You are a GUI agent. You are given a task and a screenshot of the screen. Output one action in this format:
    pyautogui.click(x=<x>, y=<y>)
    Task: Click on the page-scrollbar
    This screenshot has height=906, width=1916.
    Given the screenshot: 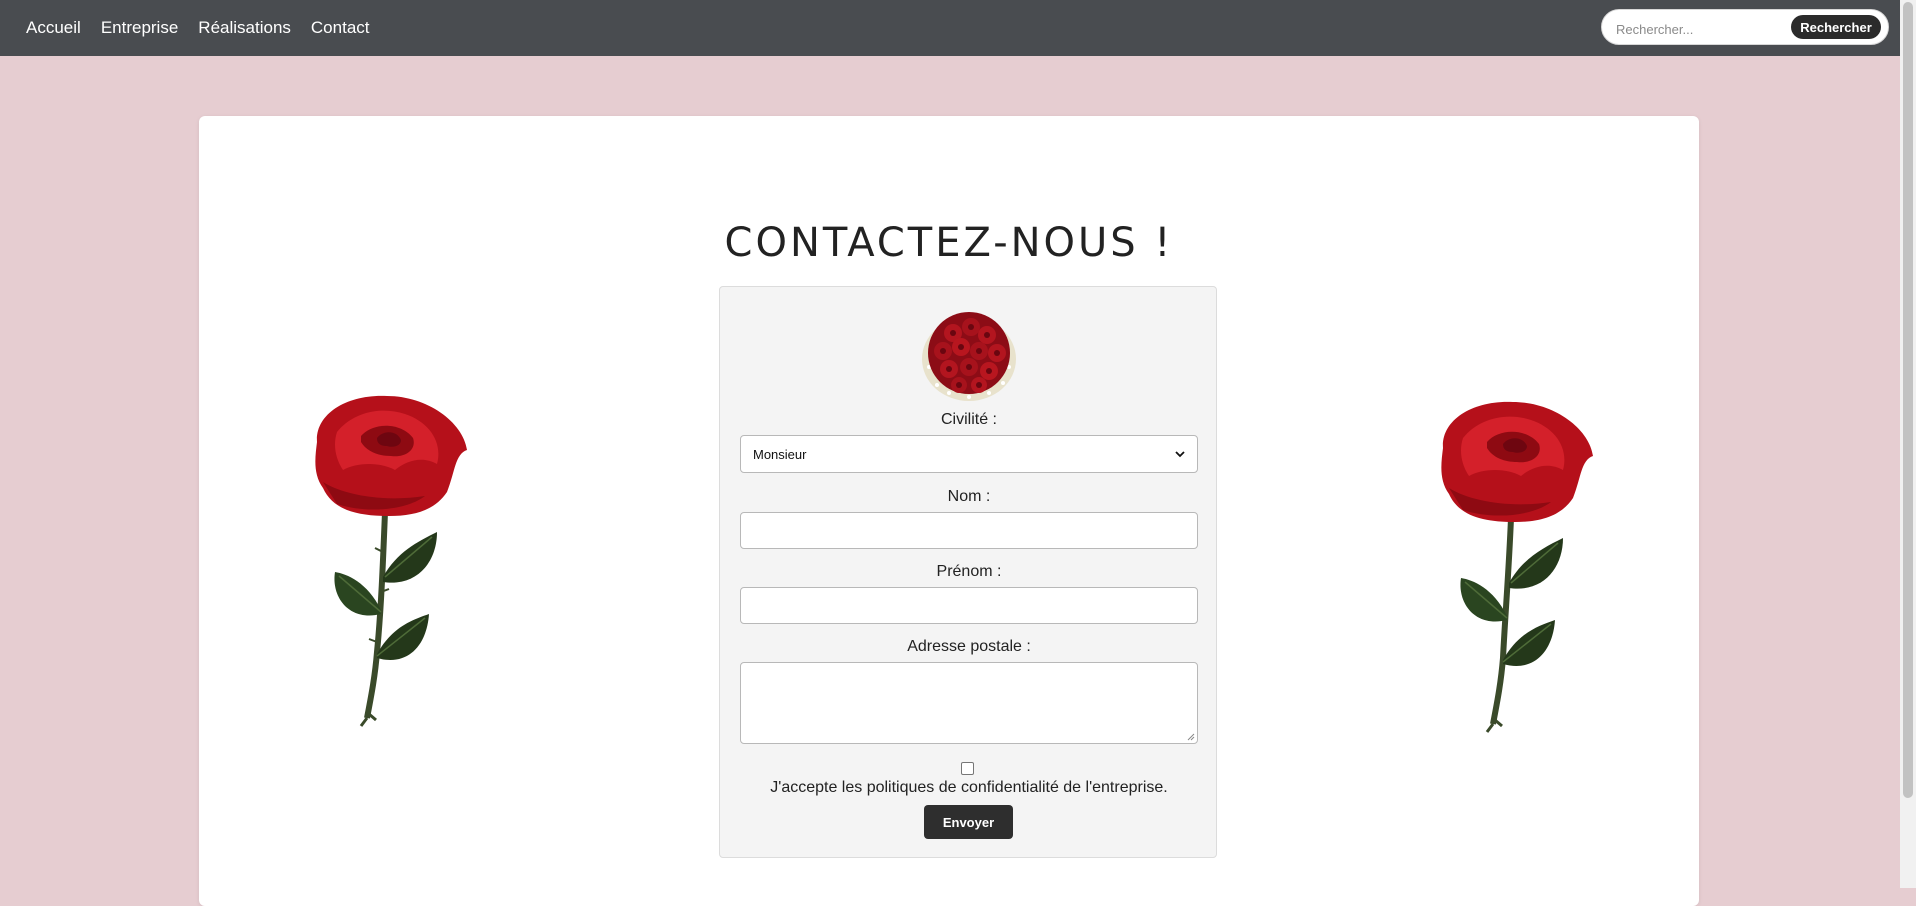 What is the action you would take?
    pyautogui.click(x=1908, y=444)
    